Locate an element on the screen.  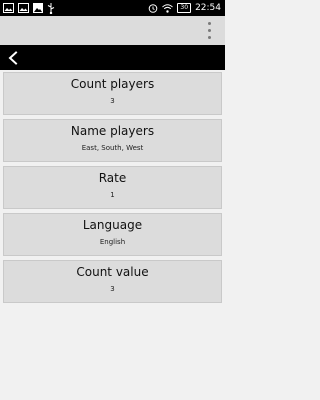
back-button is located at coordinates (13, 57).